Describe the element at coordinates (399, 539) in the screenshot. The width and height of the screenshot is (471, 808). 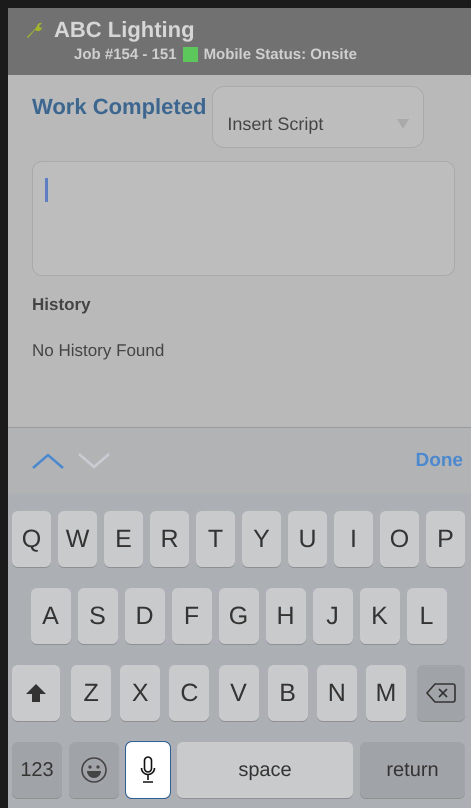
I see `letter-key: O` at that location.